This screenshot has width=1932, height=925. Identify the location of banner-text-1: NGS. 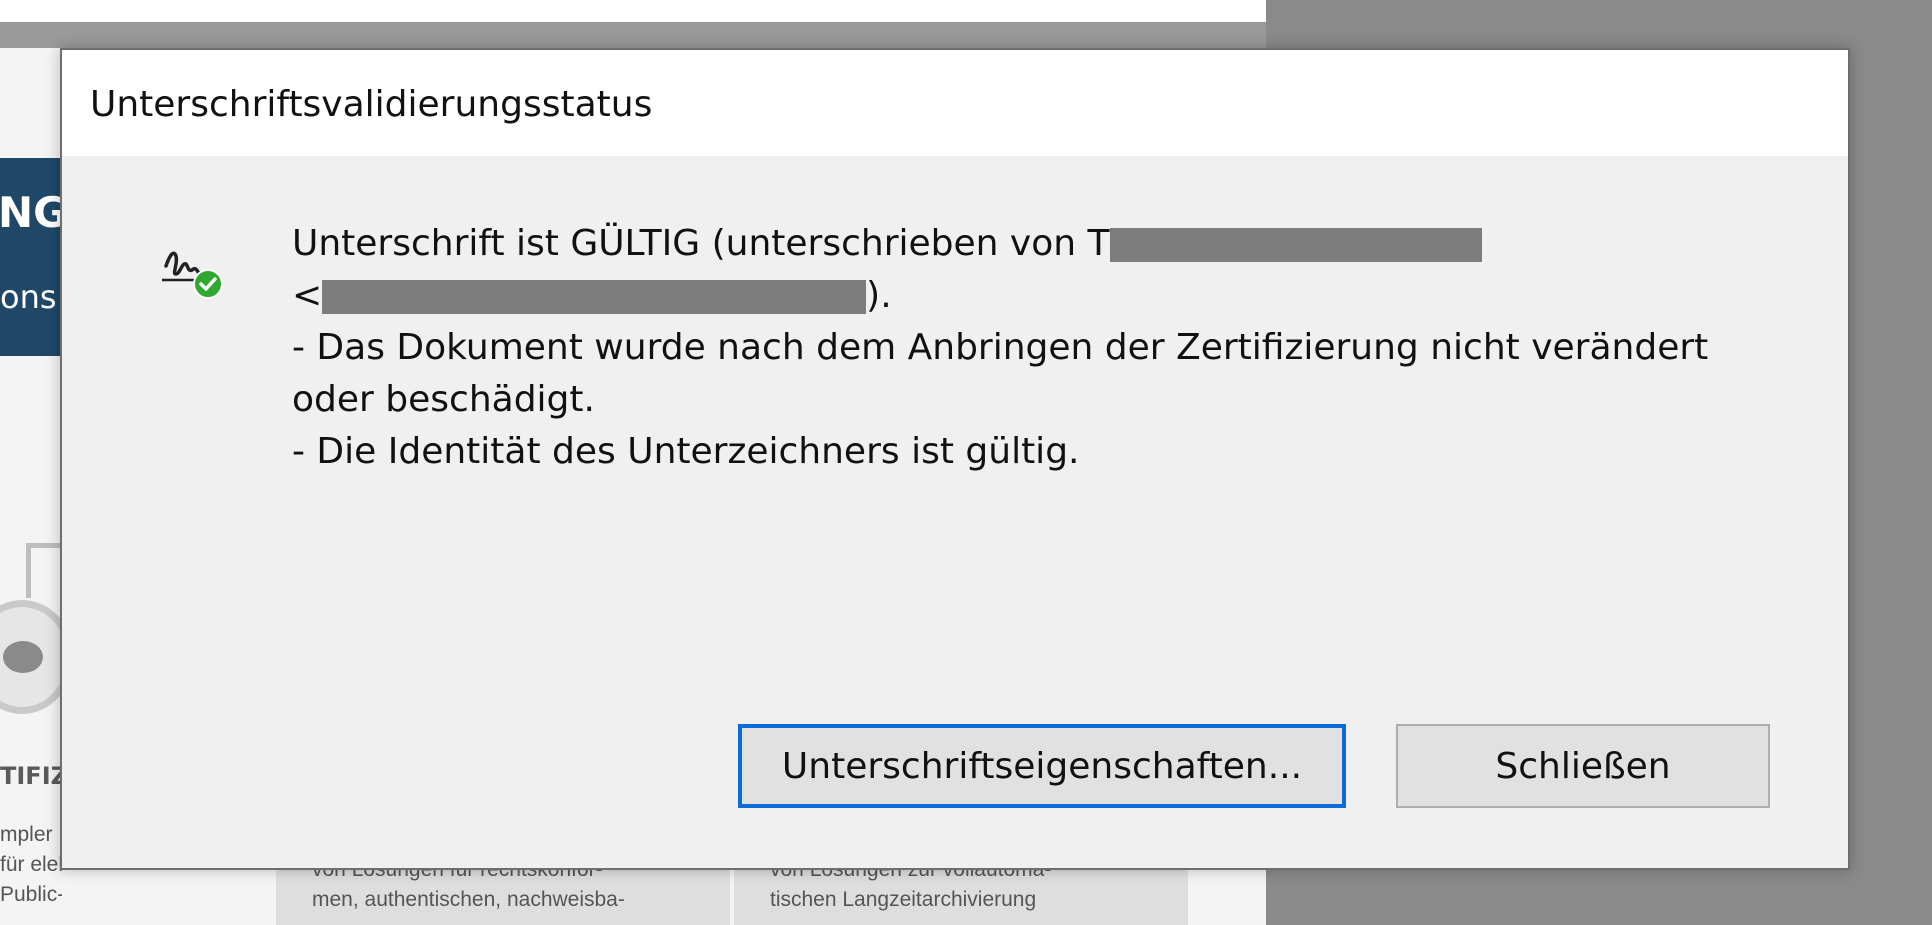
(31, 212).